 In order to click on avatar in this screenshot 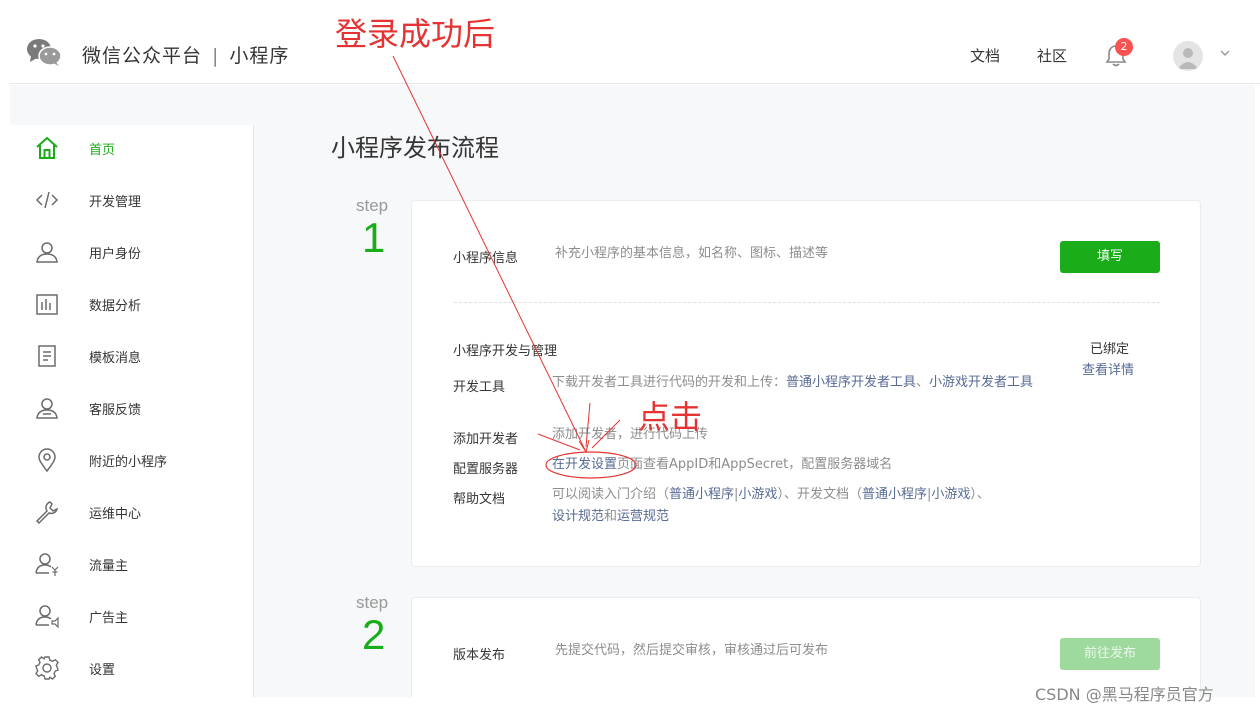, I will do `click(1188, 56)`.